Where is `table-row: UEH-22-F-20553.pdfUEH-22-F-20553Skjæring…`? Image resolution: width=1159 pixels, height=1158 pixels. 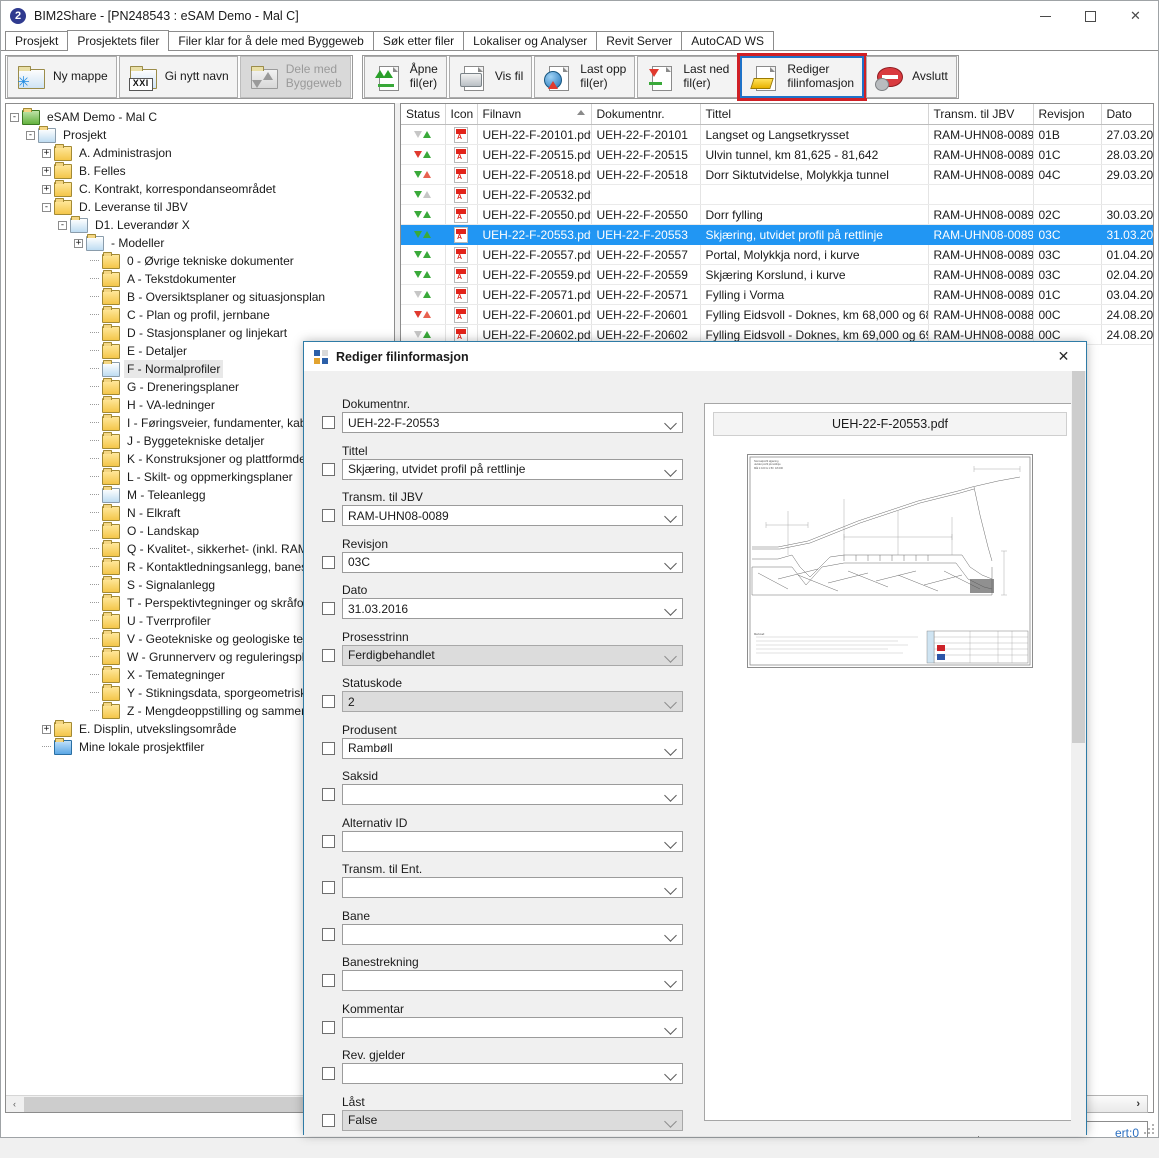 table-row: UEH-22-F-20553.pdfUEH-22-F-20553Skjæring… is located at coordinates (777, 234).